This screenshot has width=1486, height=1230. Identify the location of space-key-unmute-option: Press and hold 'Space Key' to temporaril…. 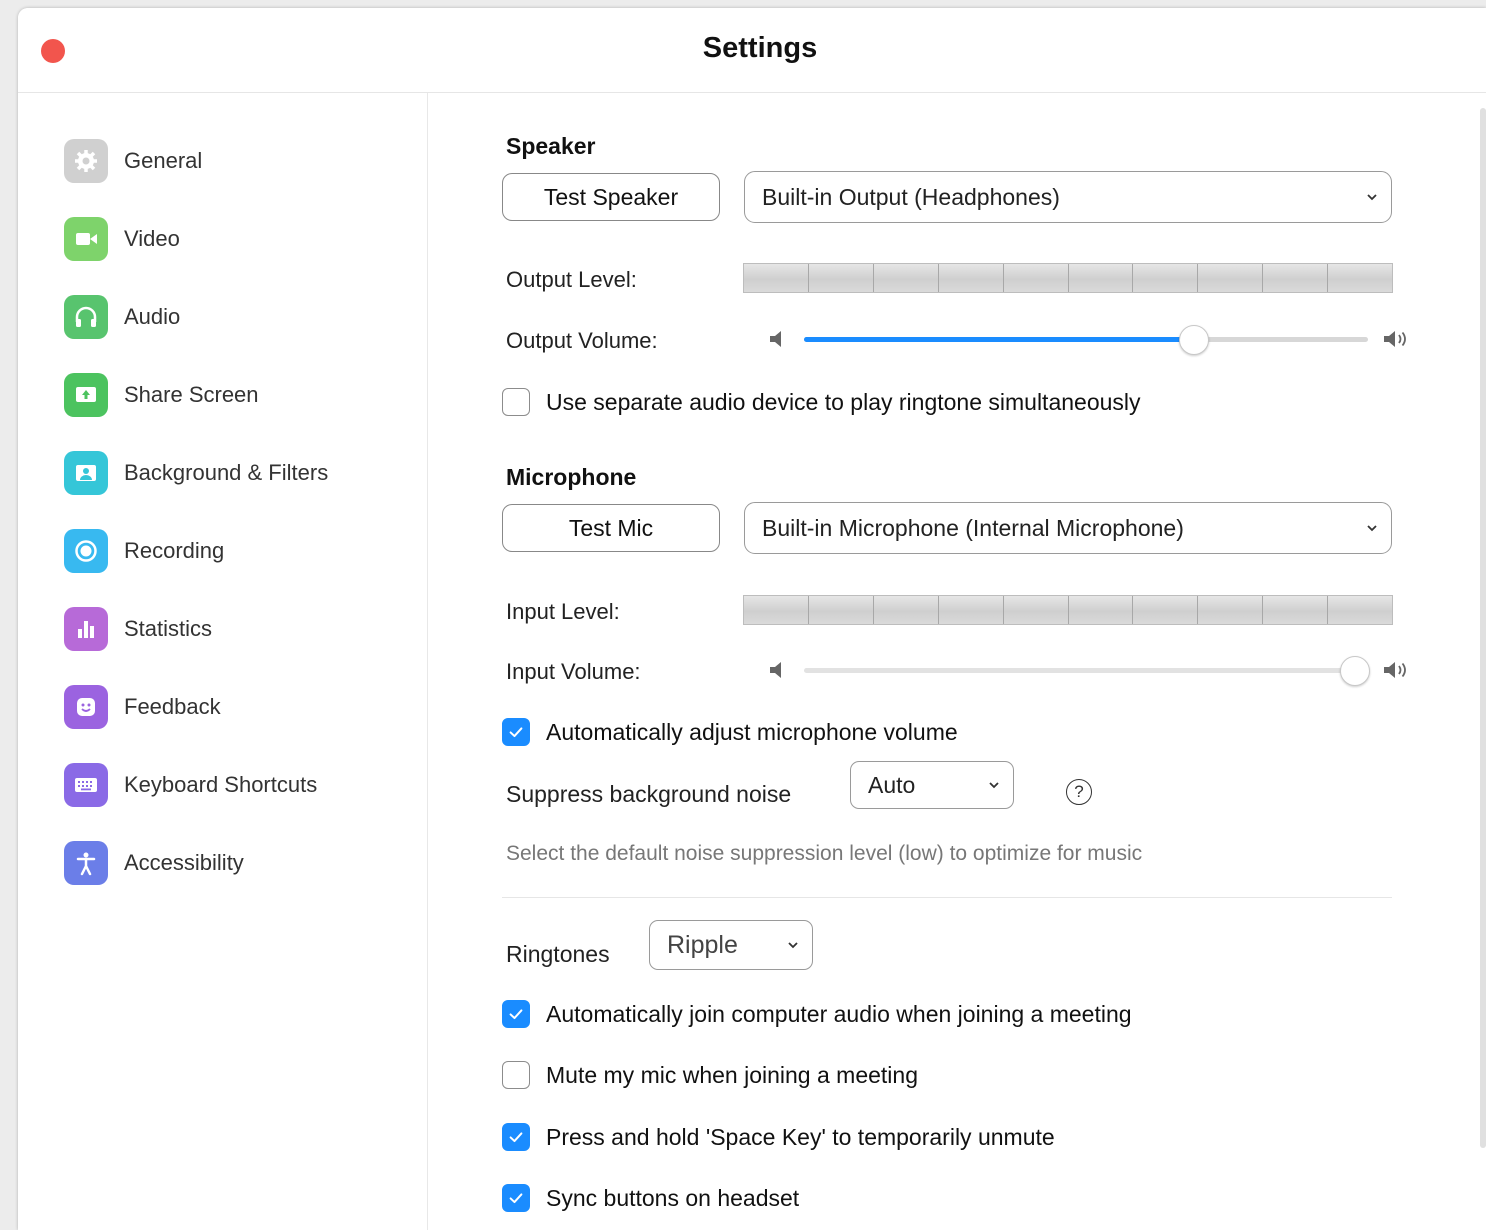
(778, 1137).